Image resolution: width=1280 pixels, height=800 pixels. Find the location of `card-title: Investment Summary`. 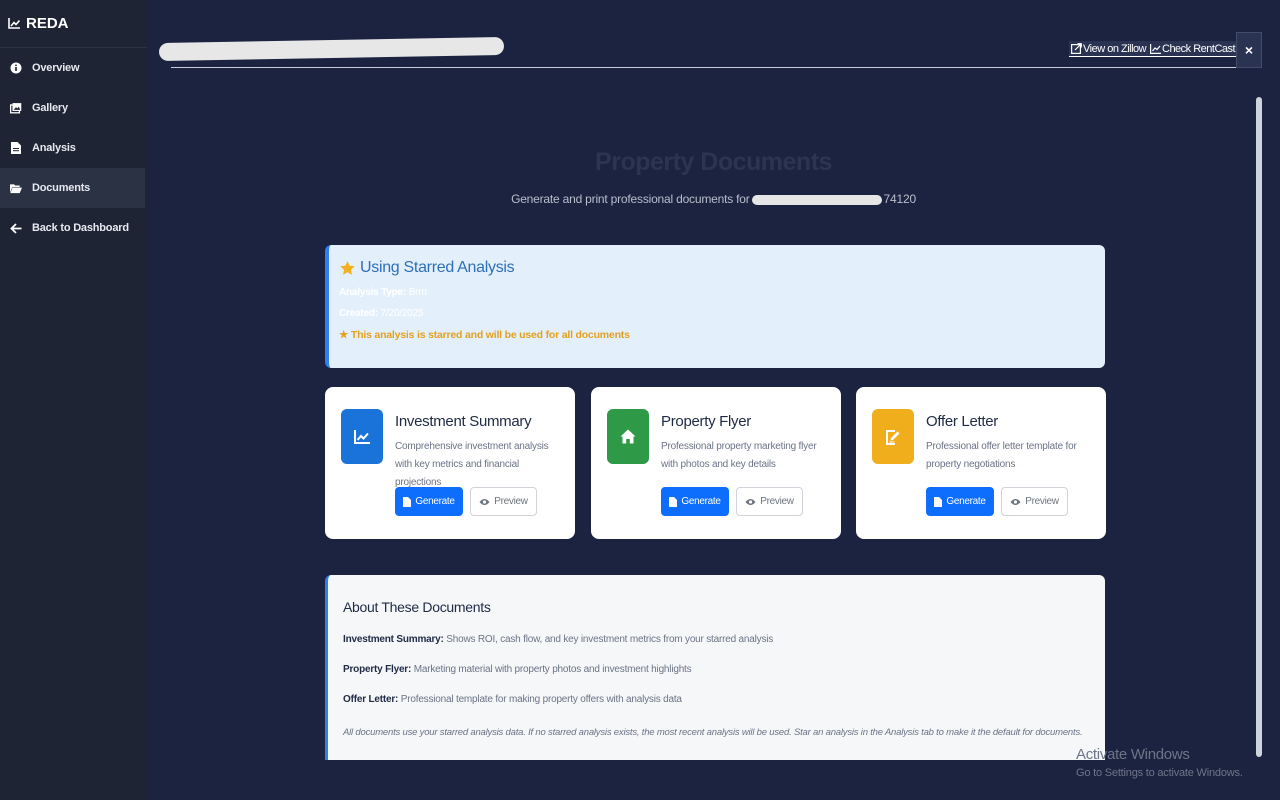

card-title: Investment Summary is located at coordinates (463, 421).